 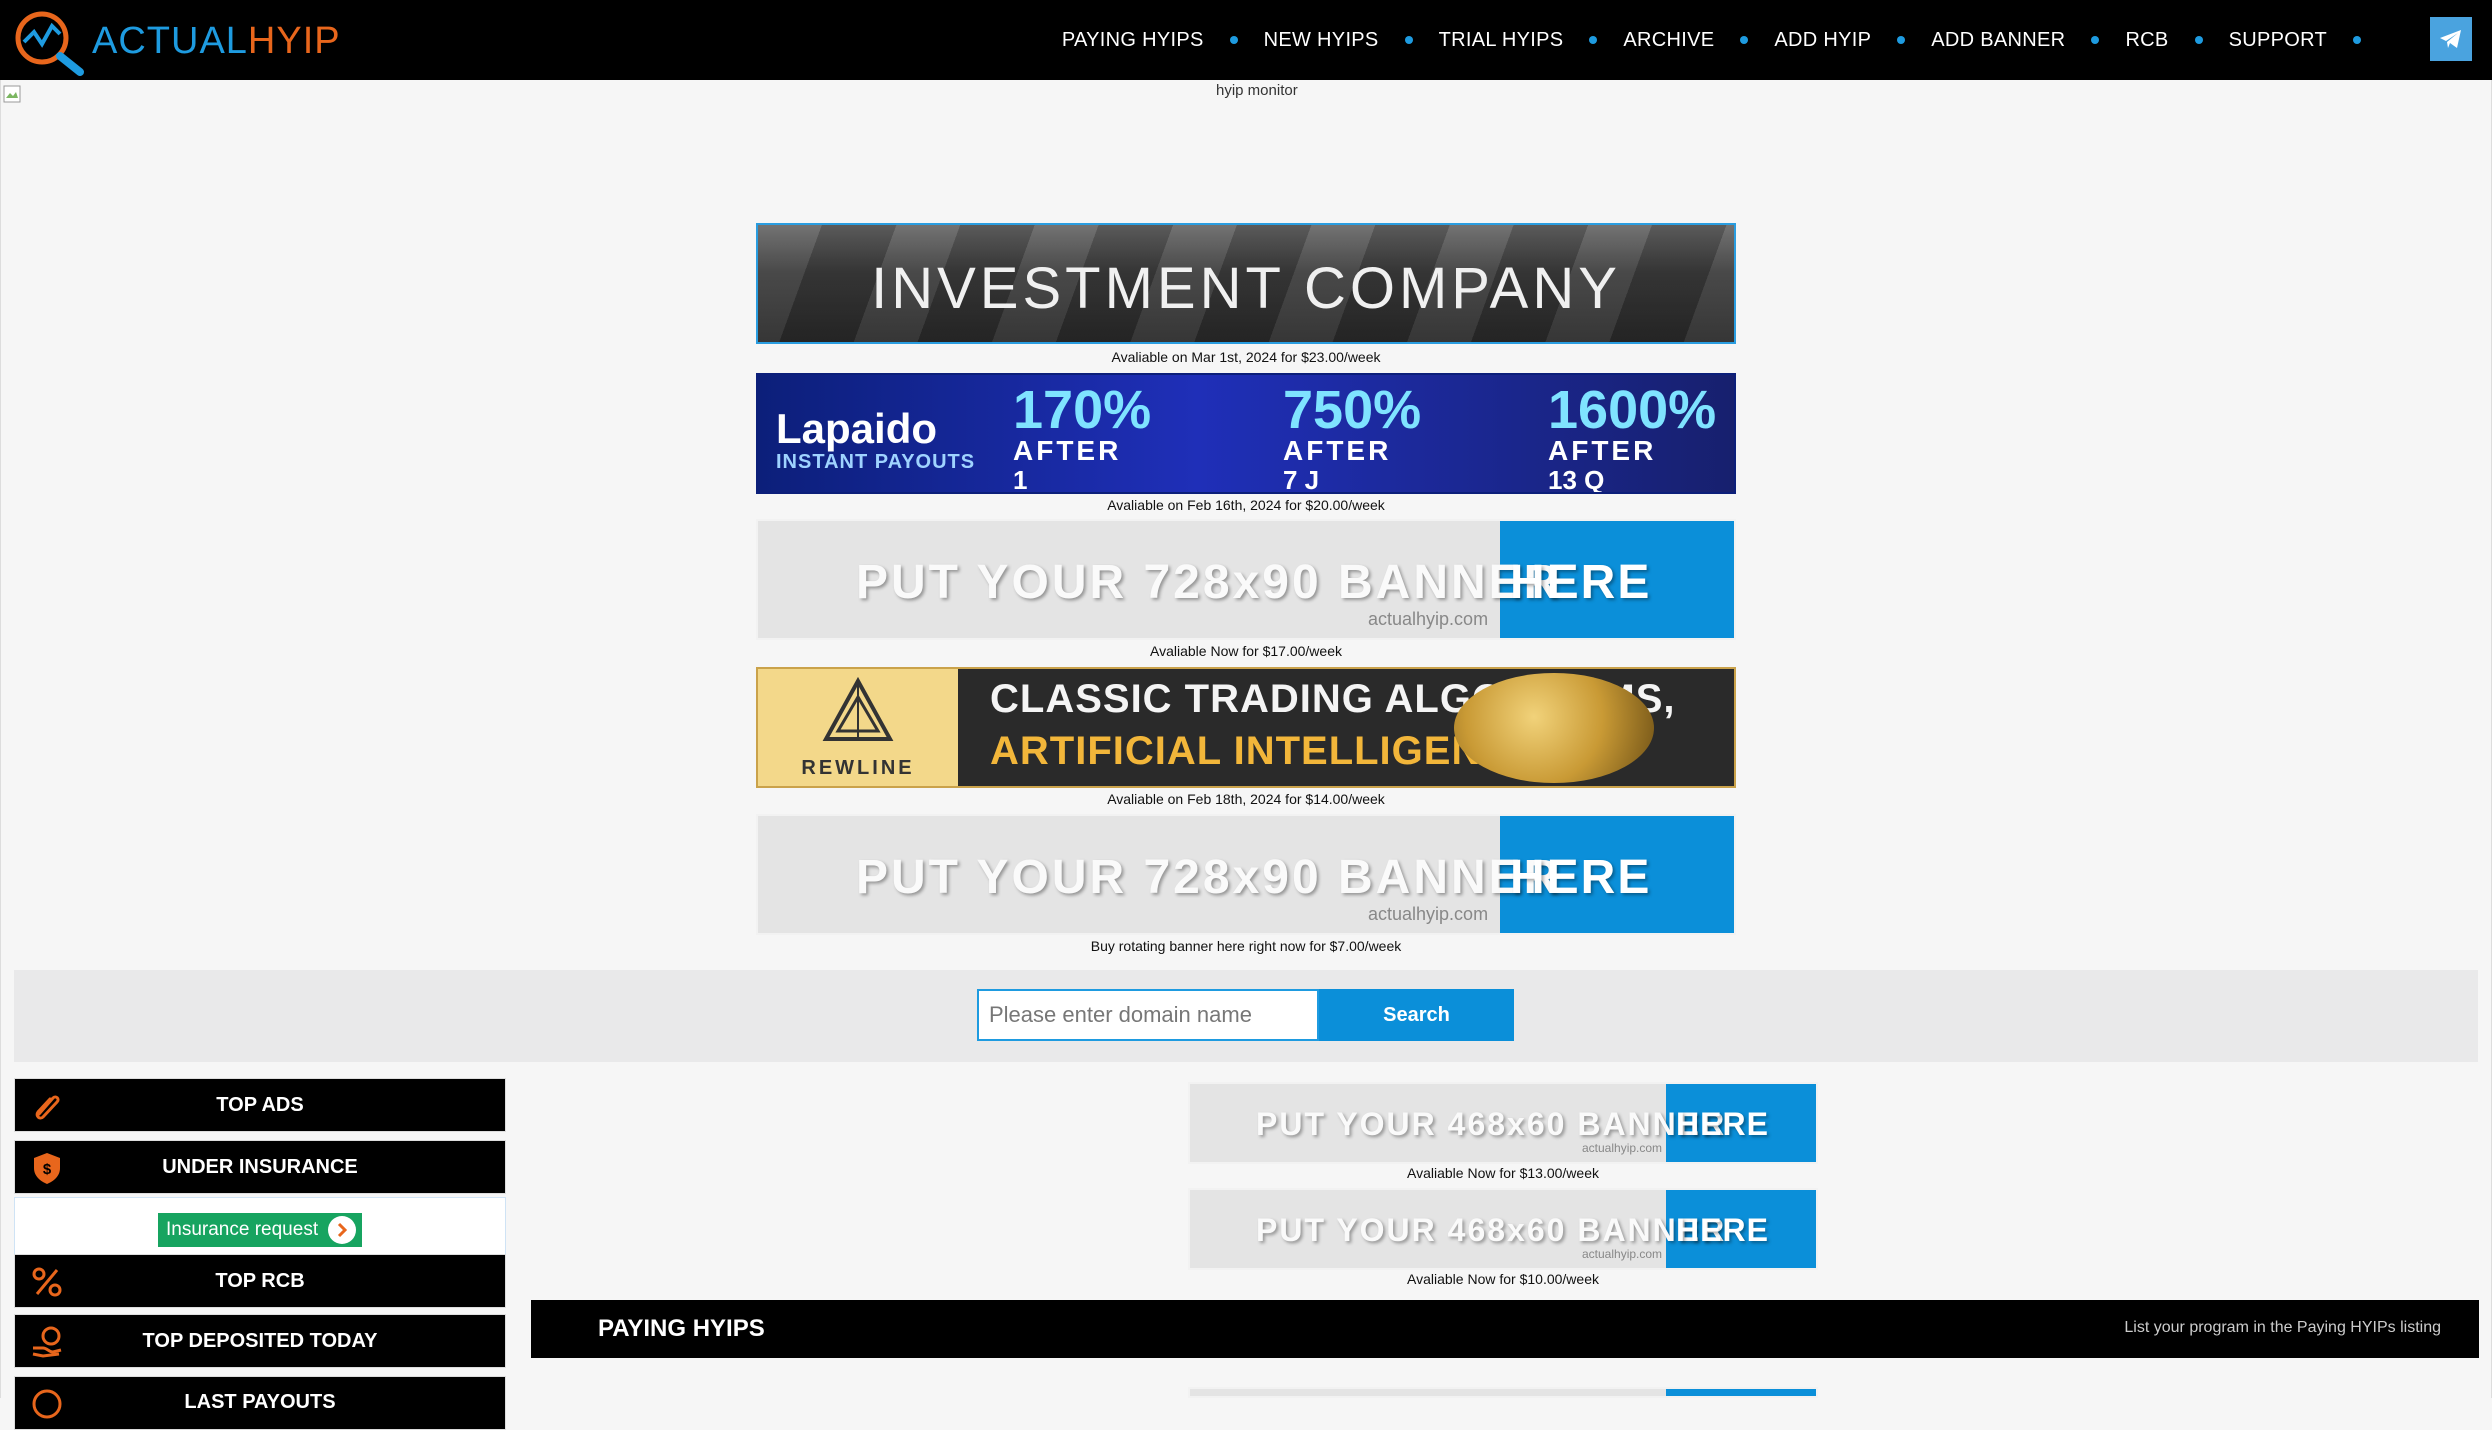 What do you see at coordinates (47, 1342) in the screenshot?
I see `hand-coins-icon` at bounding box center [47, 1342].